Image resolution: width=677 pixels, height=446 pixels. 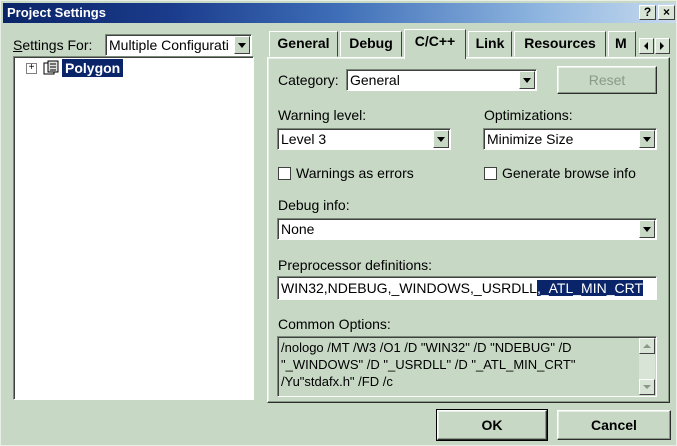 What do you see at coordinates (666, 12) in the screenshot?
I see `close-button: ×` at bounding box center [666, 12].